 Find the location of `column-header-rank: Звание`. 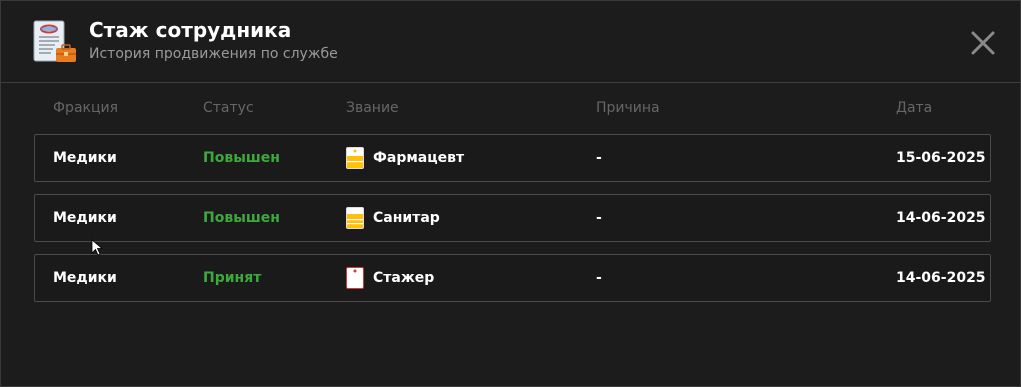

column-header-rank: Звание is located at coordinates (372, 108).